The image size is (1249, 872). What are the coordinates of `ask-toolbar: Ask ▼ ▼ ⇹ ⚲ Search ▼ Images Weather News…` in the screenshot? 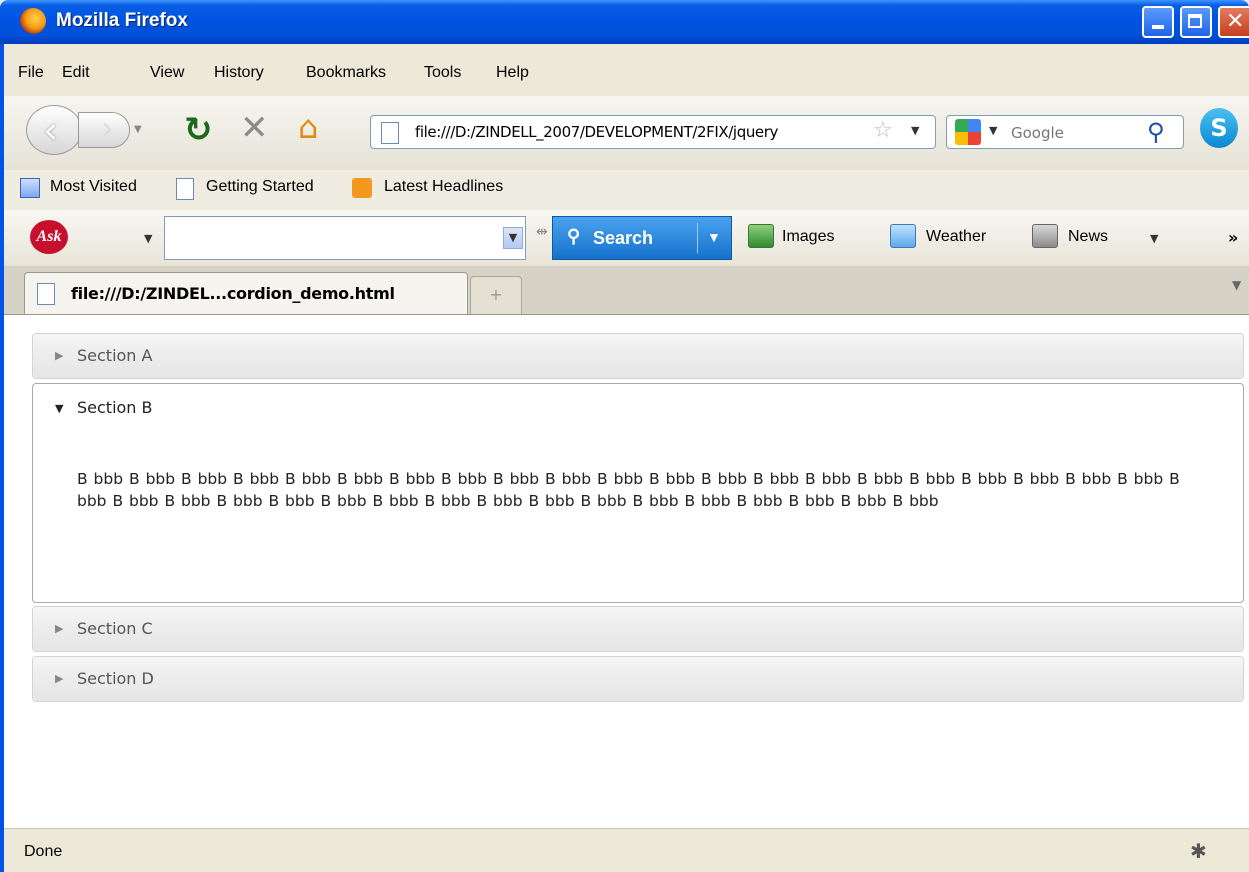 It's located at (626, 238).